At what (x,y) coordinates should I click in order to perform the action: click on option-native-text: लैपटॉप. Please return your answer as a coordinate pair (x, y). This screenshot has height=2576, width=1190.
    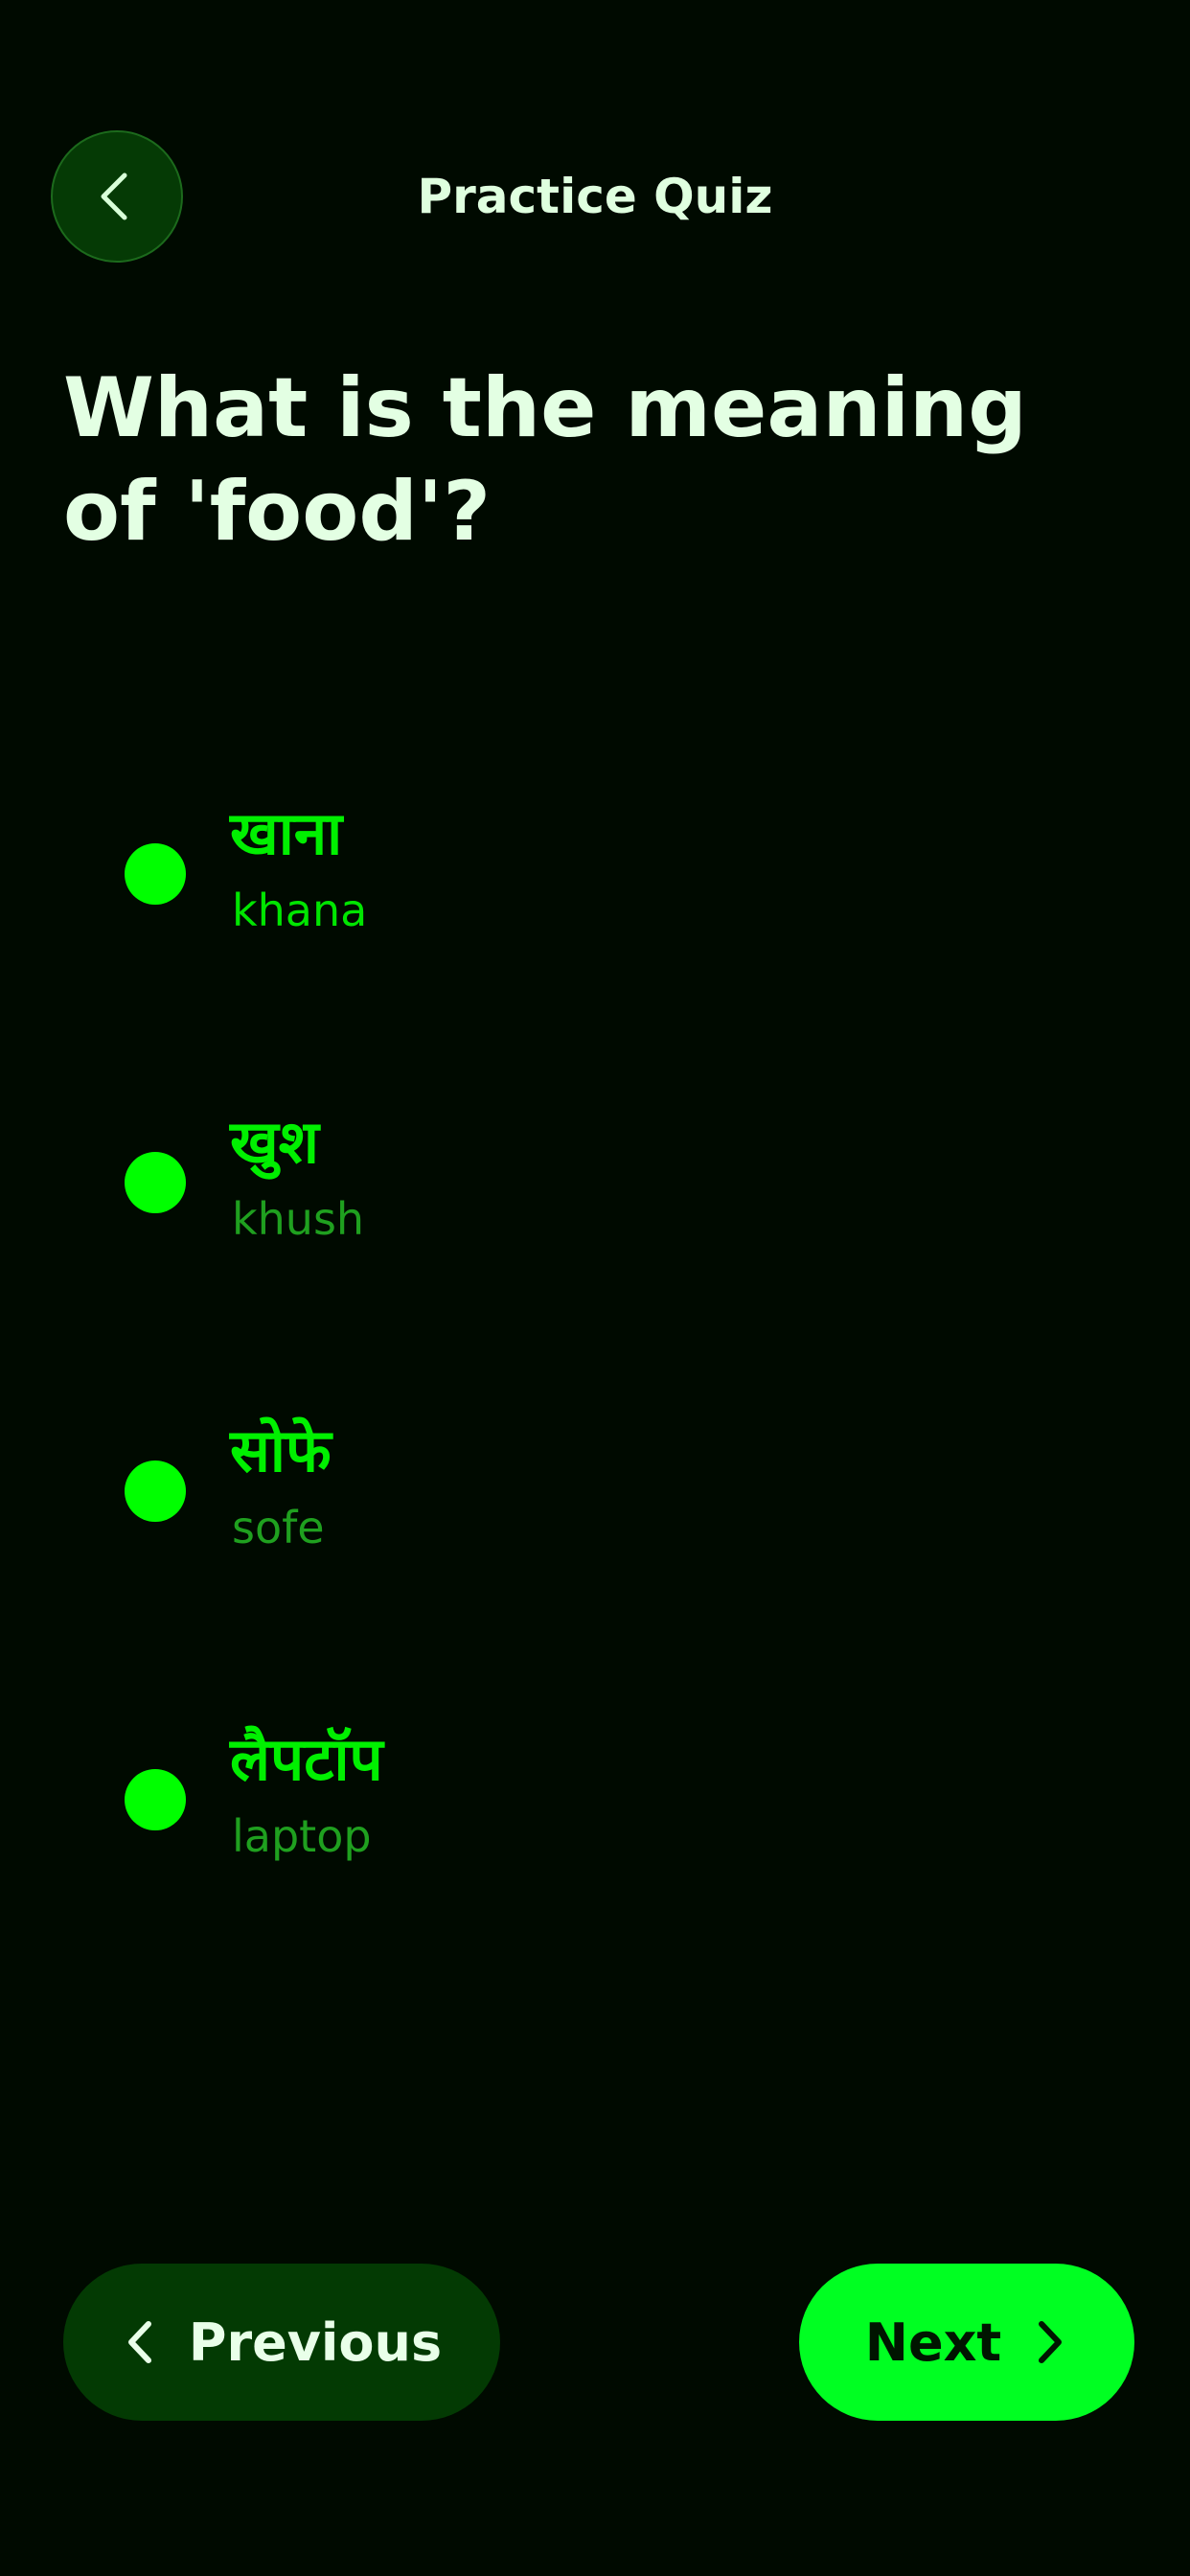
    Looking at the image, I should click on (307, 1759).